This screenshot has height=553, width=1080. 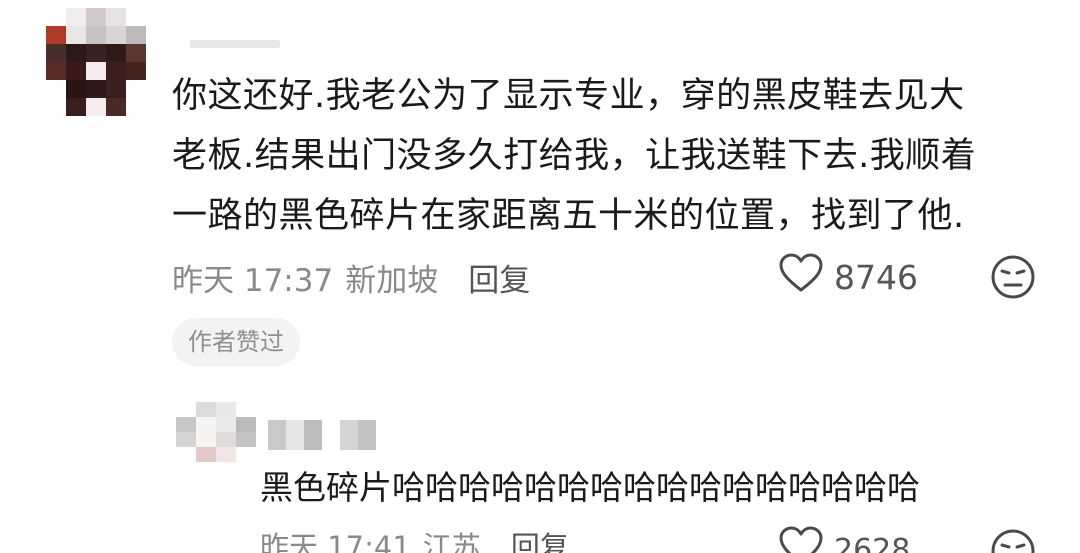 What do you see at coordinates (414, 538) in the screenshot?
I see `reply-meta: 昨天 17:41 江苏 回复` at bounding box center [414, 538].